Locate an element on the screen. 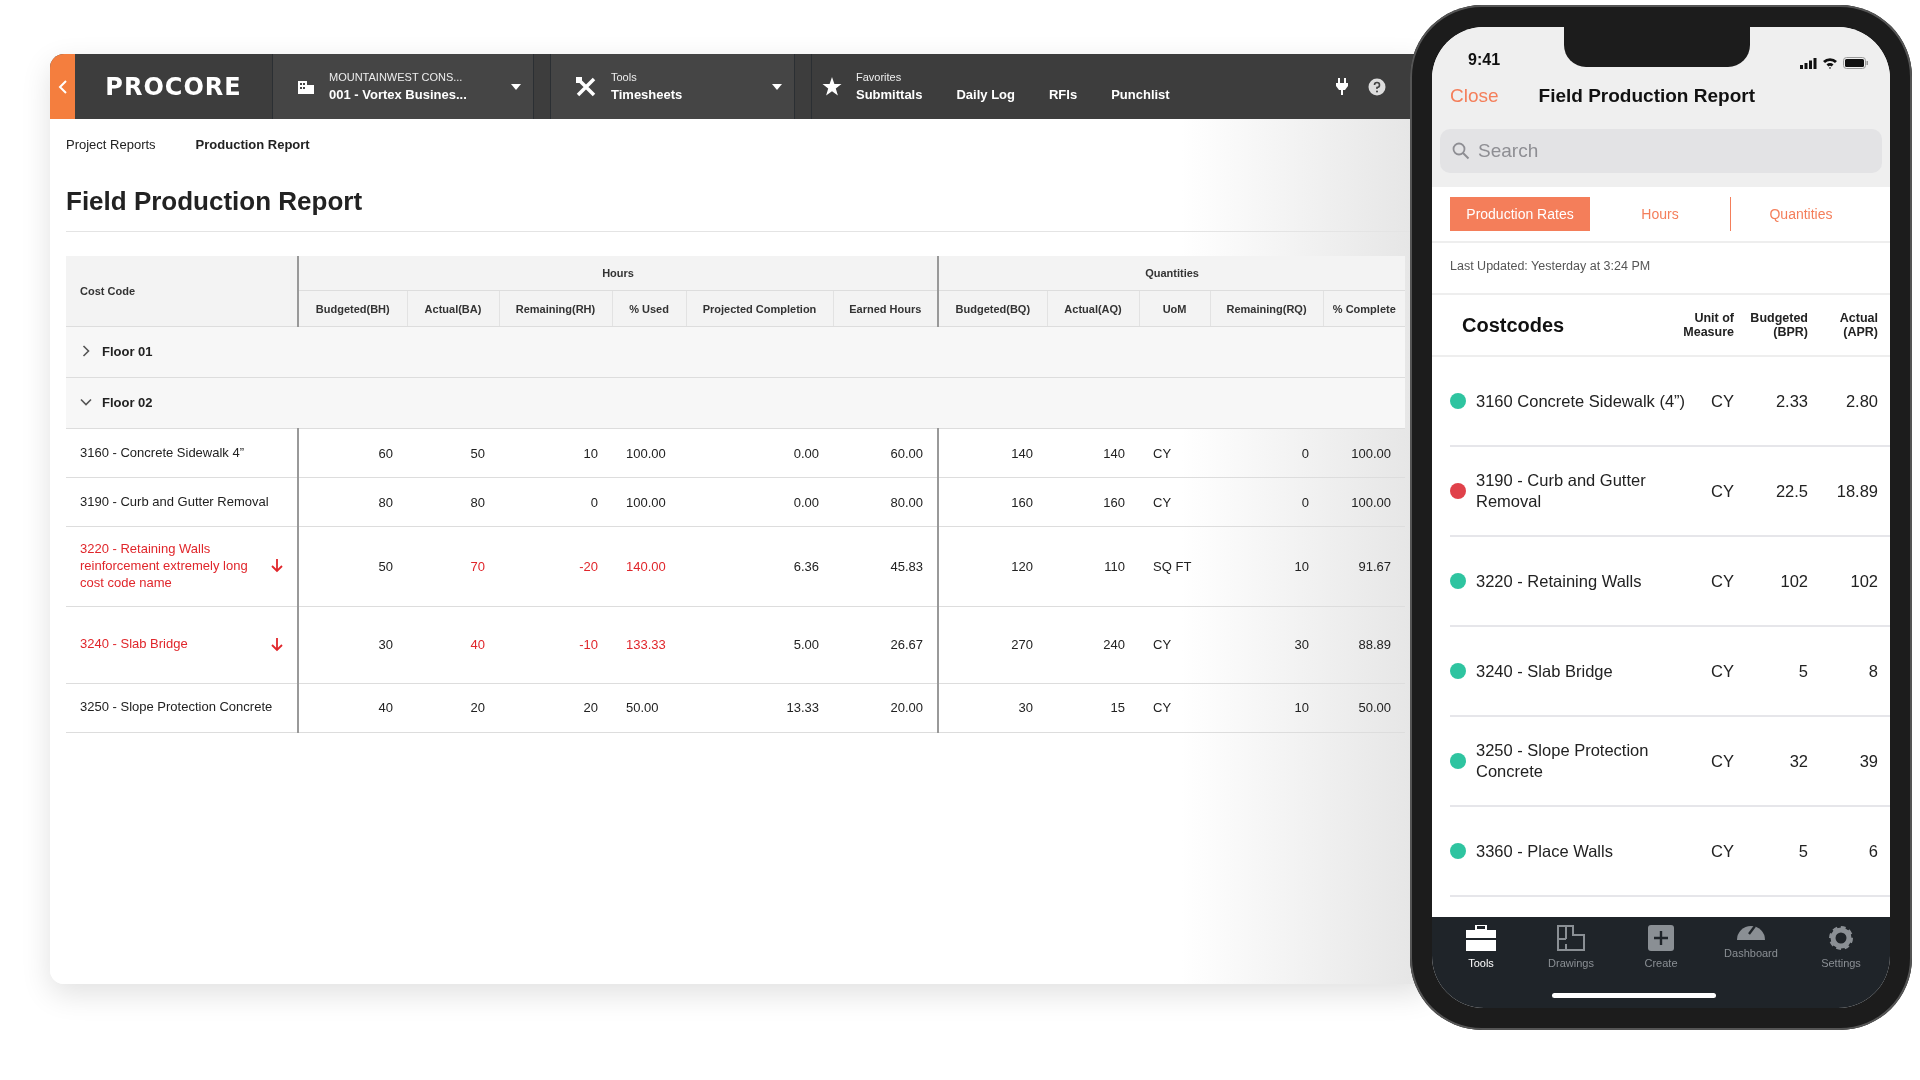  list-row: 3190 - Curb and Gutter Removal CY 22.5 18.89 is located at coordinates (1670, 492).